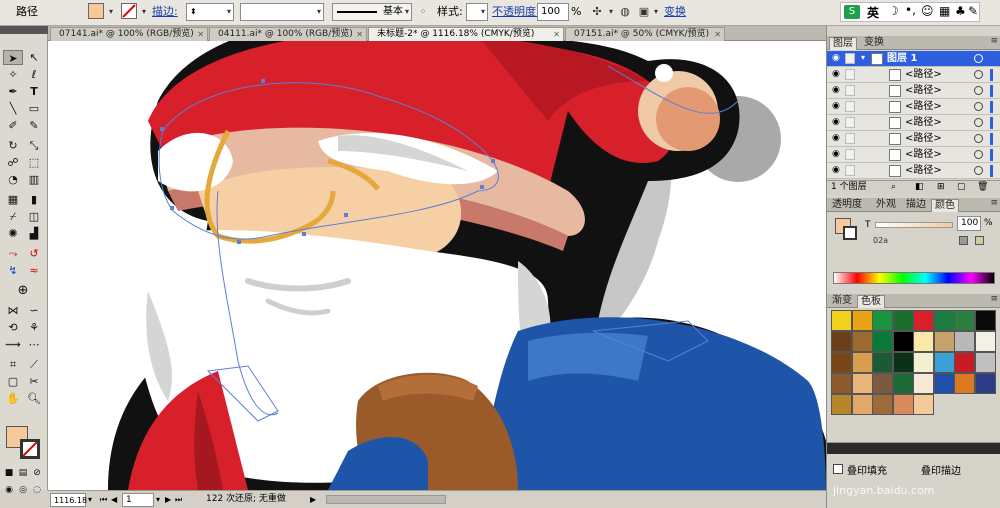 The width and height of the screenshot is (1000, 508). Describe the element at coordinates (902, 59) in the screenshot. I see `layer-name: 图层 1` at that location.